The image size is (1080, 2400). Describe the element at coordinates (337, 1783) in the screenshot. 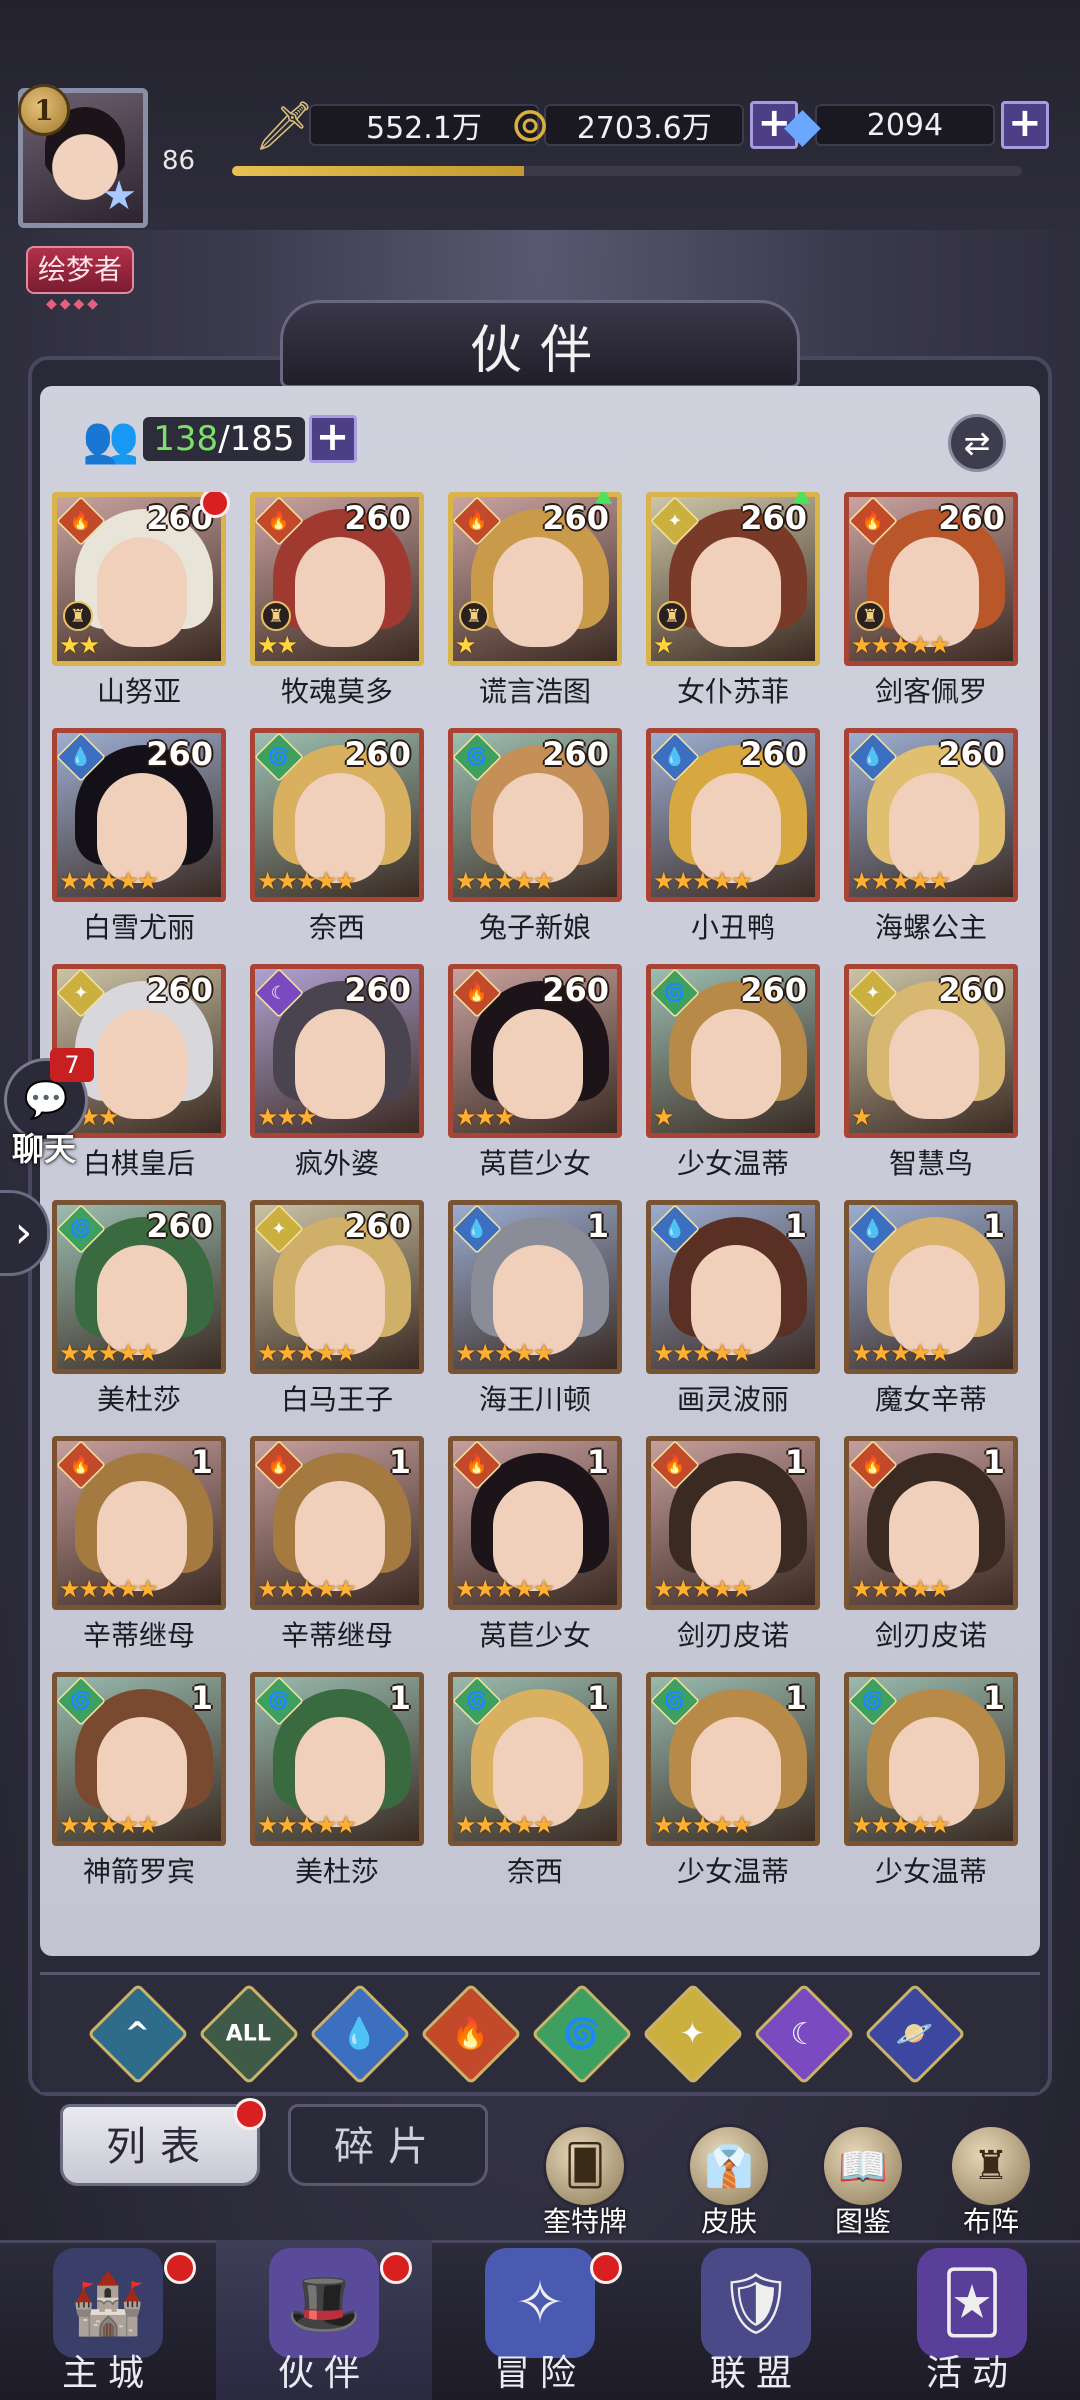

I see `partner-card: 🌀 1 ★★★★★ 美杜莎` at that location.